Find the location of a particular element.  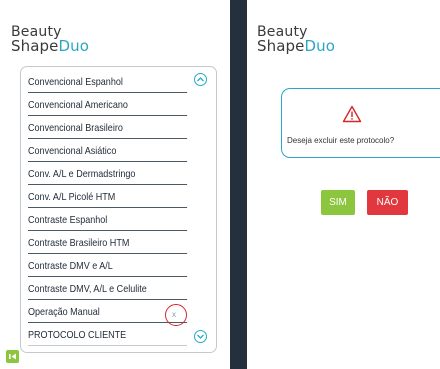

panel-divider is located at coordinates (238, 184).